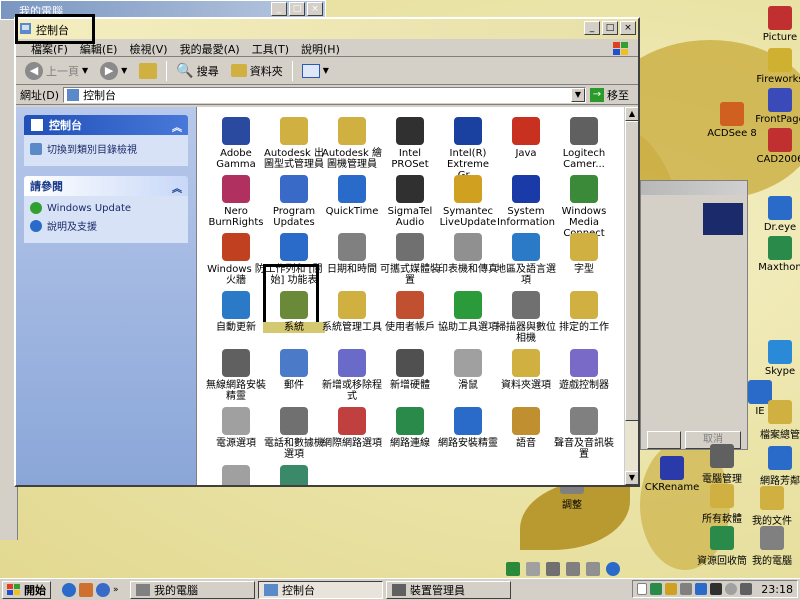  I want to click on desktop-icon: Dr.eye, so click(774, 214).